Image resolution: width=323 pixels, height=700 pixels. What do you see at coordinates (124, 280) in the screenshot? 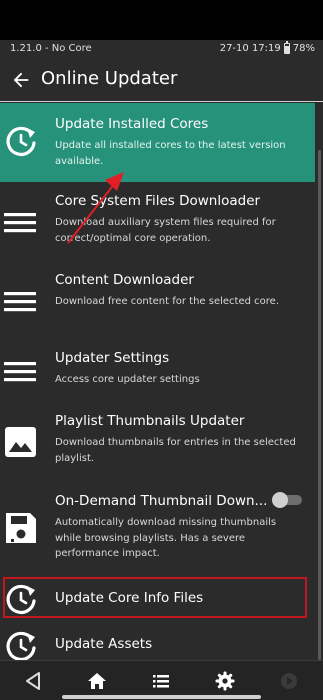
I see `item-label: Content Downloader` at bounding box center [124, 280].